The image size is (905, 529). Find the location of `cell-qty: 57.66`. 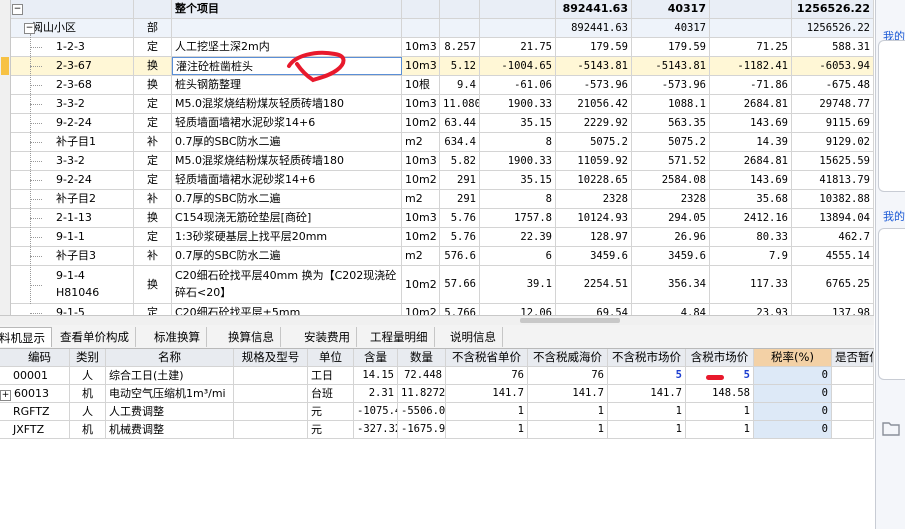

cell-qty: 57.66 is located at coordinates (460, 284).